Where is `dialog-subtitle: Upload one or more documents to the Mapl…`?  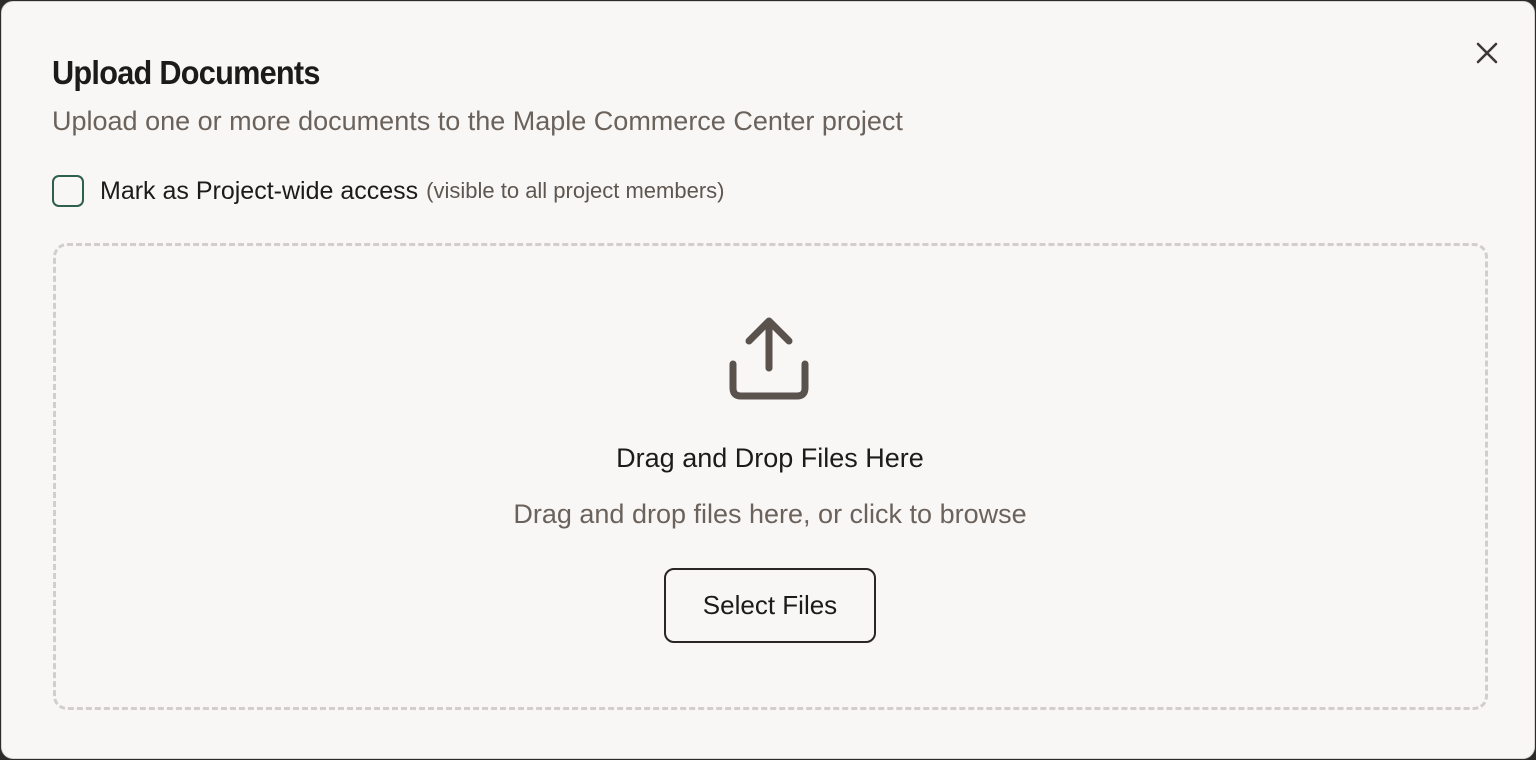 dialog-subtitle: Upload one or more documents to the Mapl… is located at coordinates (477, 121).